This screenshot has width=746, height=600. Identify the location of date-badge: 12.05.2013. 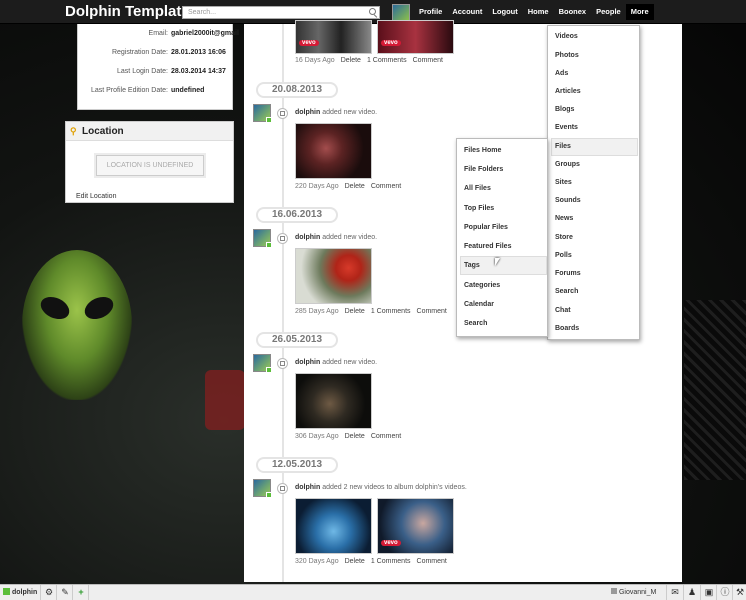
(297, 465).